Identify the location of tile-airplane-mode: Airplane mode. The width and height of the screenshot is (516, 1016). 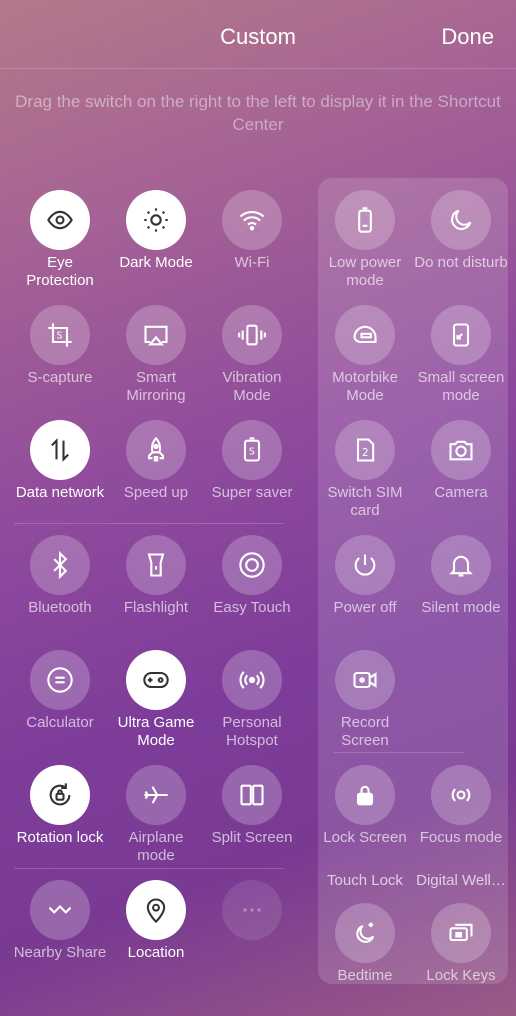
(156, 815).